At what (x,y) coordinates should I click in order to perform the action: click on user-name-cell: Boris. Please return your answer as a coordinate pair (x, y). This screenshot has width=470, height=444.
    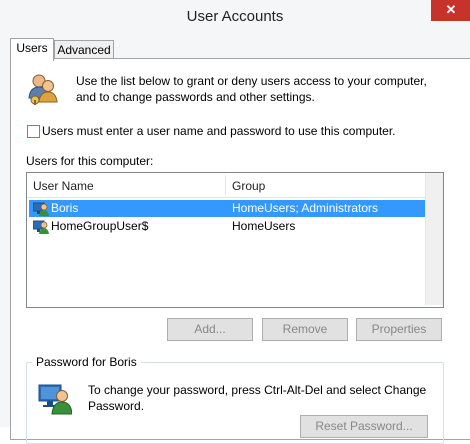
    Looking at the image, I should click on (65, 208).